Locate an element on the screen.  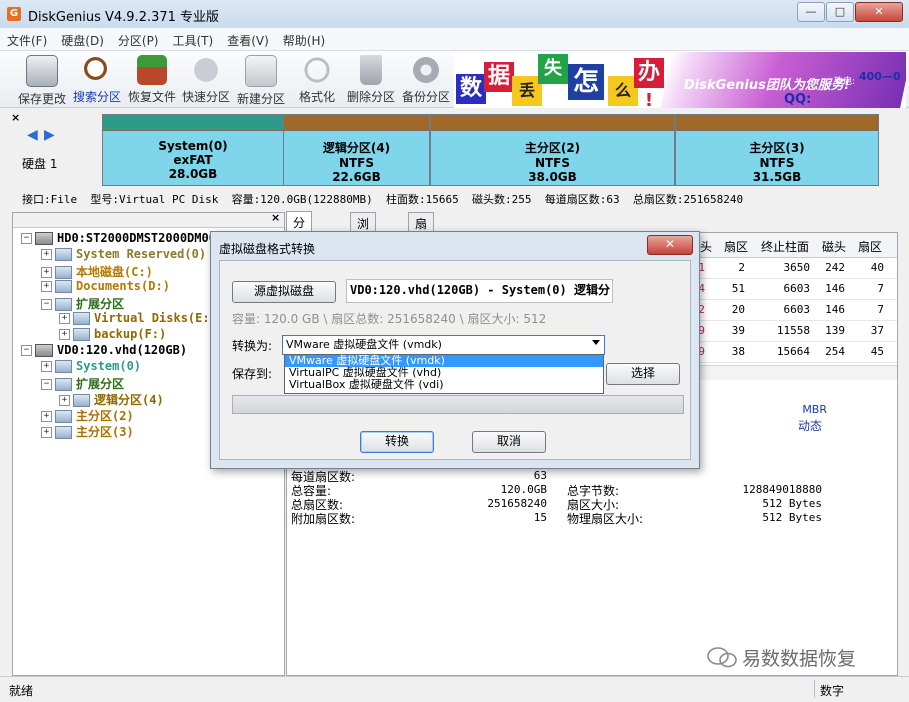
table-cell: 146 is located at coordinates (835, 309).